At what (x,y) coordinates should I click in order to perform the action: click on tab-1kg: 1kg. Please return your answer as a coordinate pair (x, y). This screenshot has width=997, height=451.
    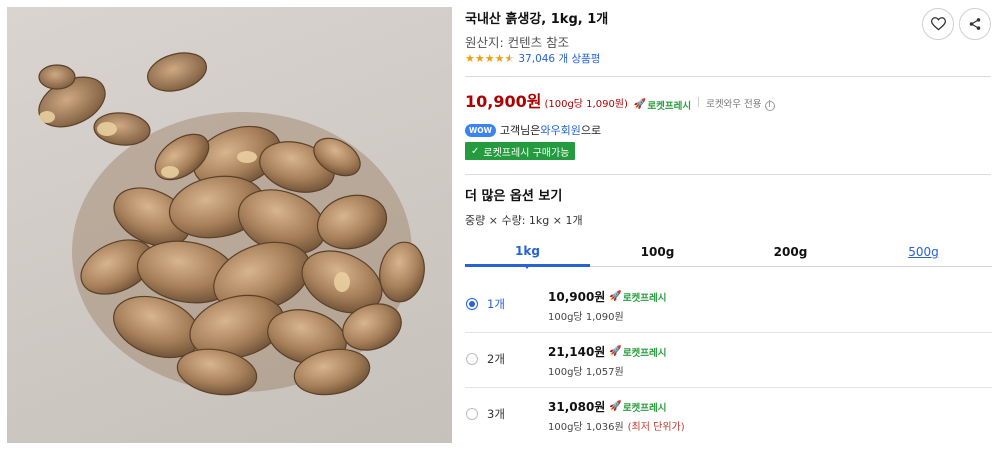
    Looking at the image, I should click on (527, 252).